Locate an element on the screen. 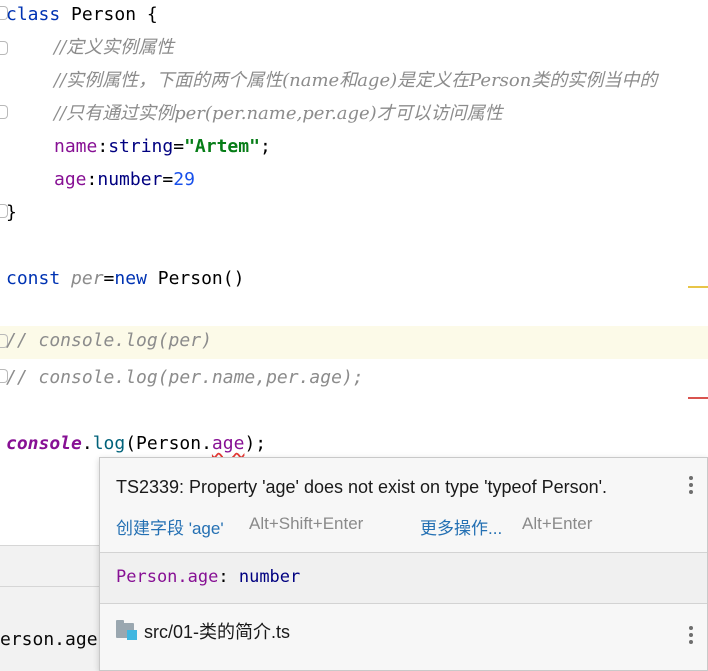  error-stripe-marker is located at coordinates (698, 398).